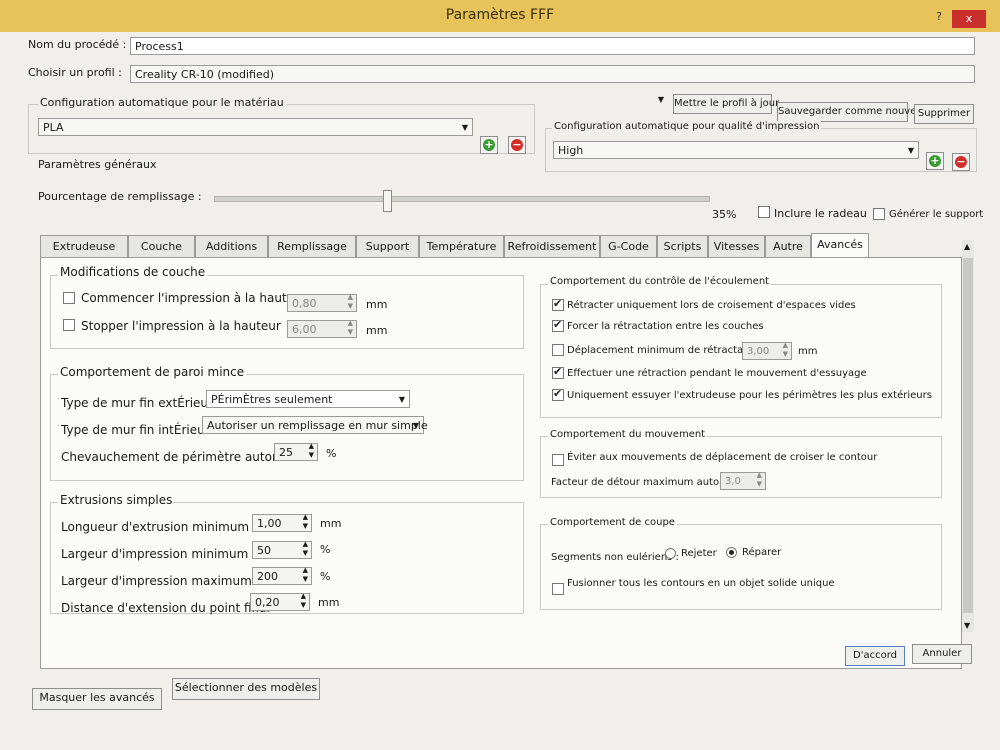 The image size is (1000, 750). What do you see at coordinates (97, 699) in the screenshot?
I see `hide-advanced-button: Masquer les avancés` at bounding box center [97, 699].